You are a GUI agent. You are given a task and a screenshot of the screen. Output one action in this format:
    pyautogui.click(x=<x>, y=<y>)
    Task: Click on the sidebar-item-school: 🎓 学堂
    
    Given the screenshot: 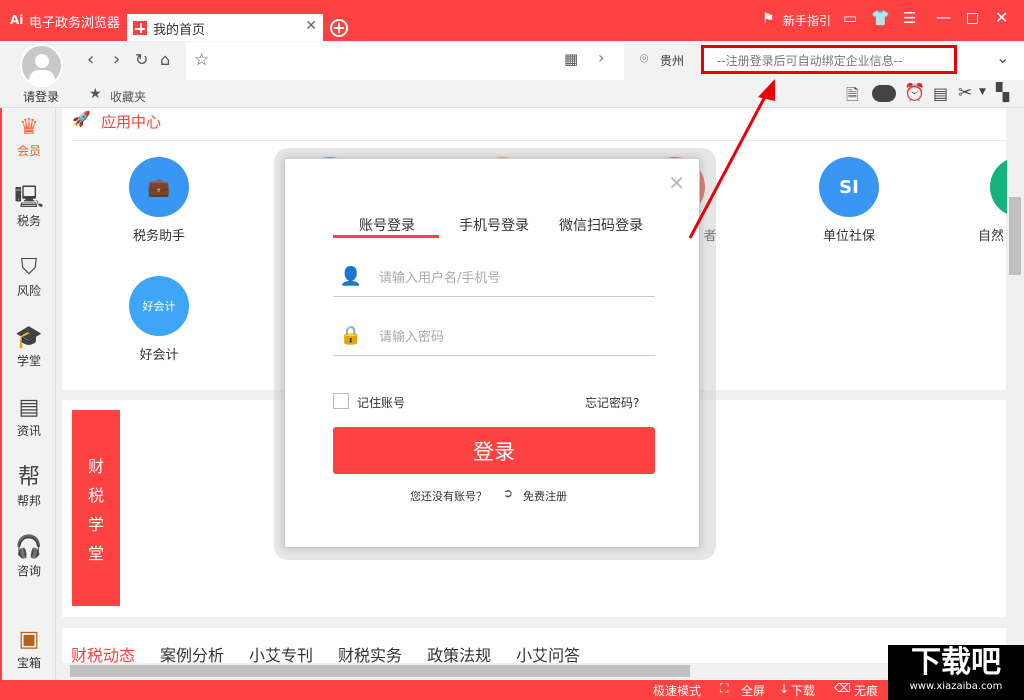 What is the action you would take?
    pyautogui.click(x=29, y=346)
    